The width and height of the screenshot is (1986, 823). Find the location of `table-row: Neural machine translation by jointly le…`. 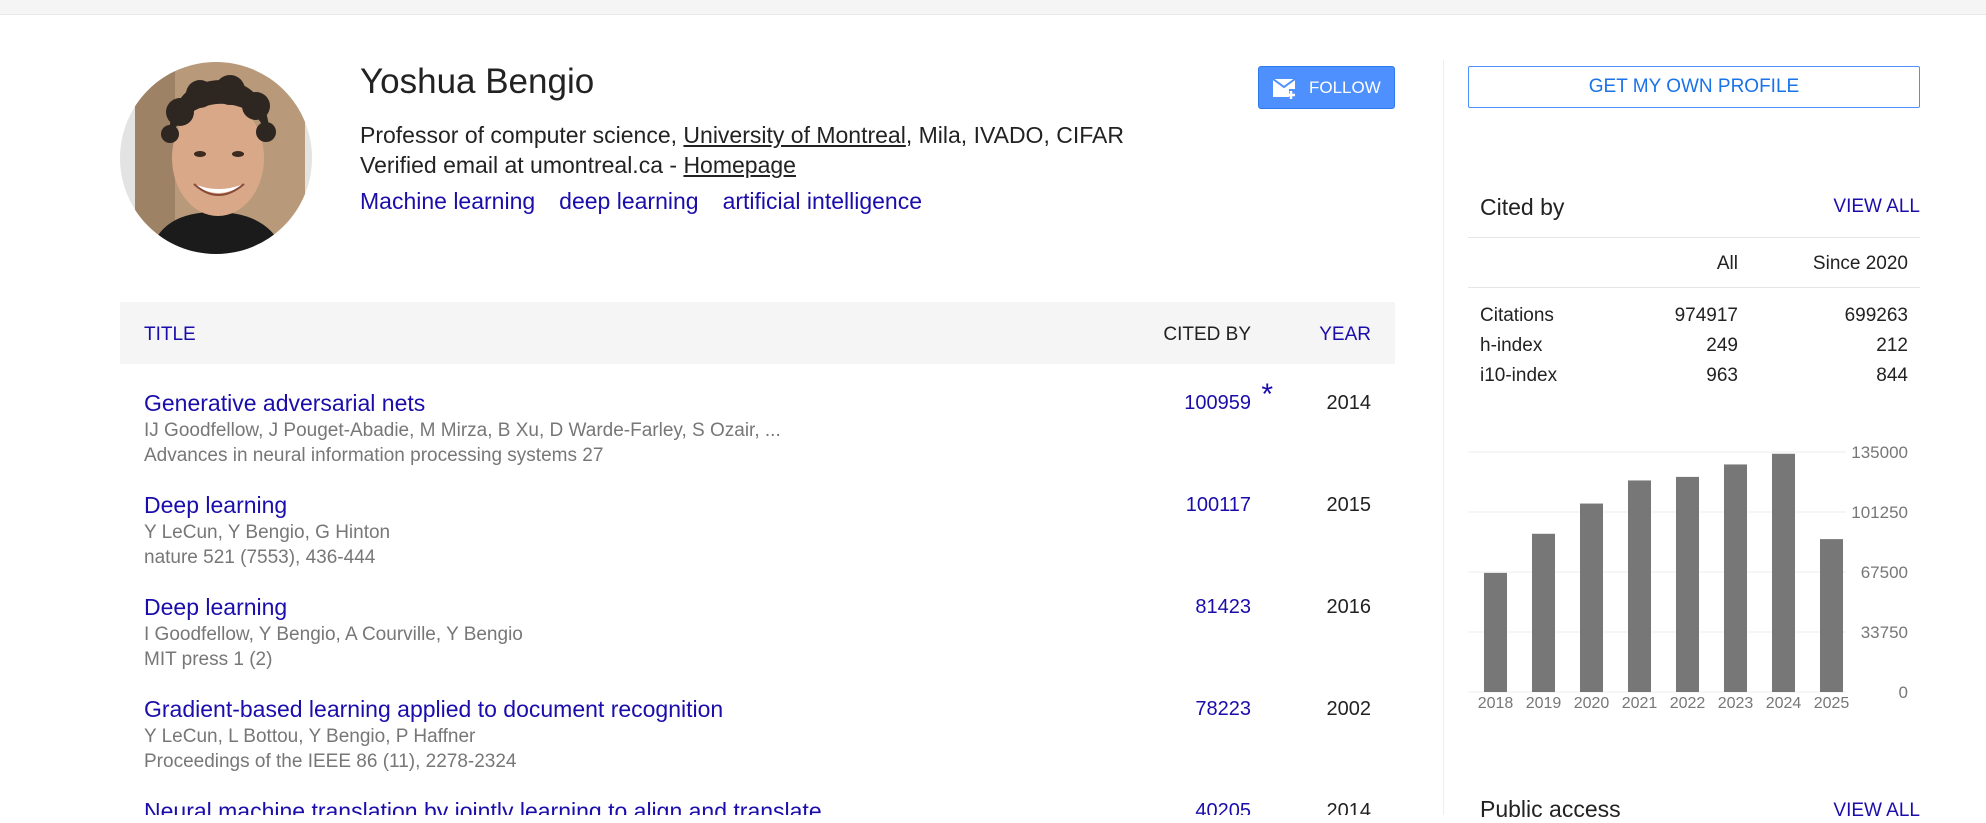

table-row: Neural machine translation by jointly le… is located at coordinates (757, 806).